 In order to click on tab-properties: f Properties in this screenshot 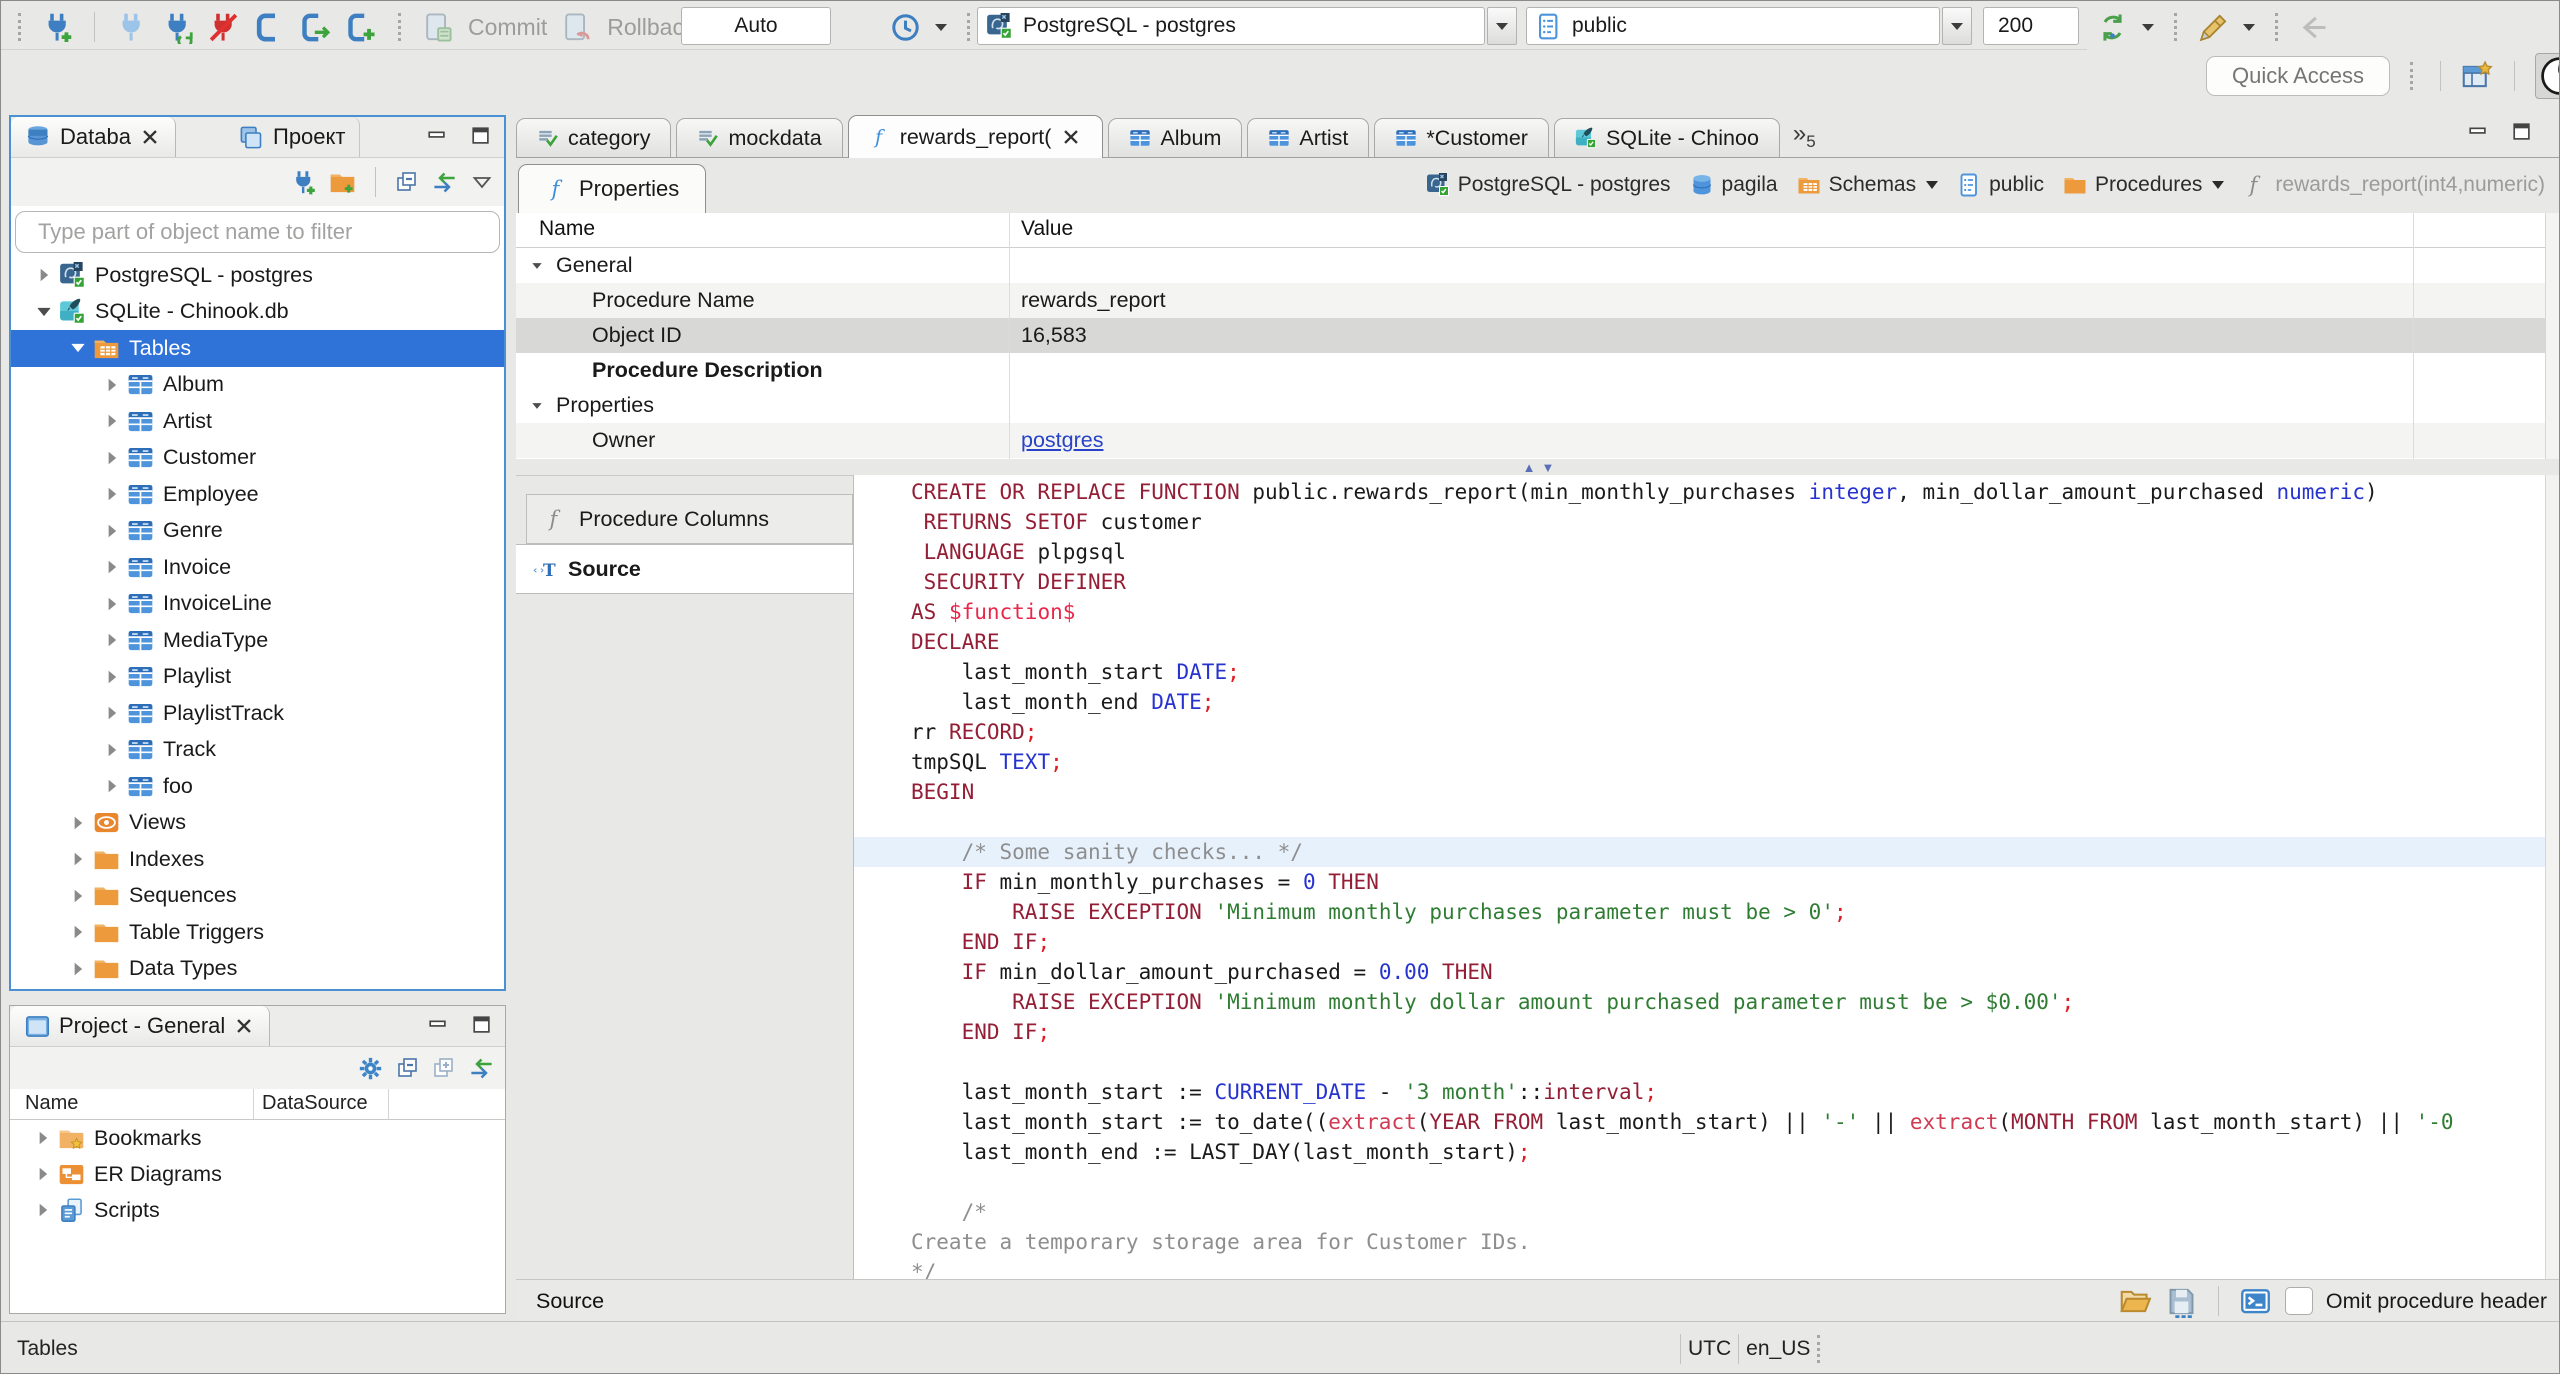, I will do `click(612, 189)`.